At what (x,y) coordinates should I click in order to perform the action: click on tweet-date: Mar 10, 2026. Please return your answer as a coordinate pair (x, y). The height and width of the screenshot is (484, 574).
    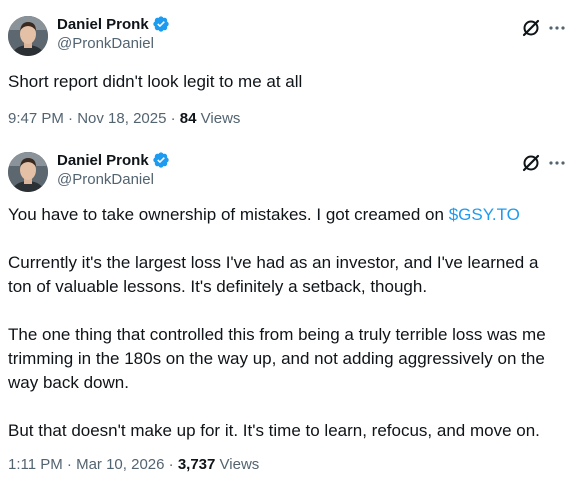
    Looking at the image, I should click on (120, 464).